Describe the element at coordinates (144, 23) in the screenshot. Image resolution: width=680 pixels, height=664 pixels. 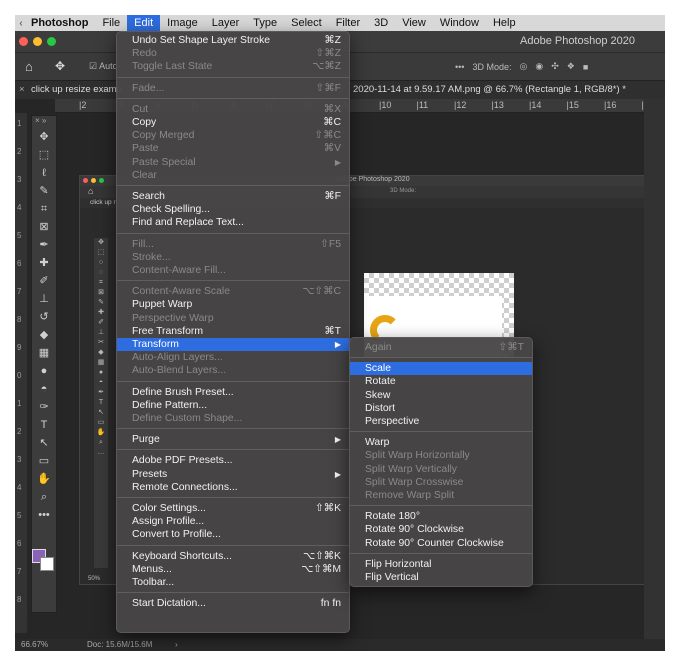
I see `menu-edit: Edit` at that location.